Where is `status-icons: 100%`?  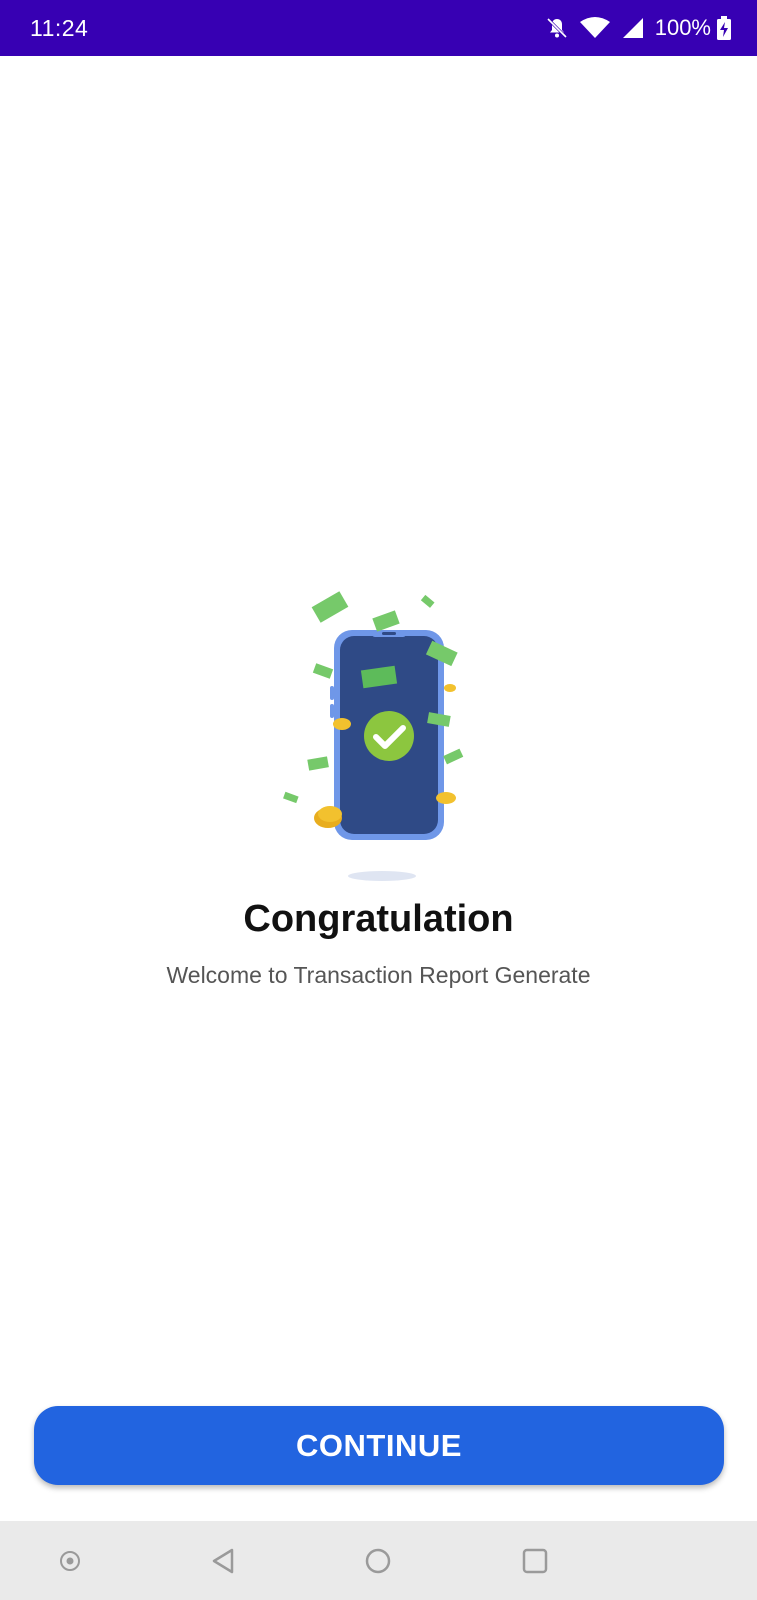 status-icons: 100% is located at coordinates (638, 28).